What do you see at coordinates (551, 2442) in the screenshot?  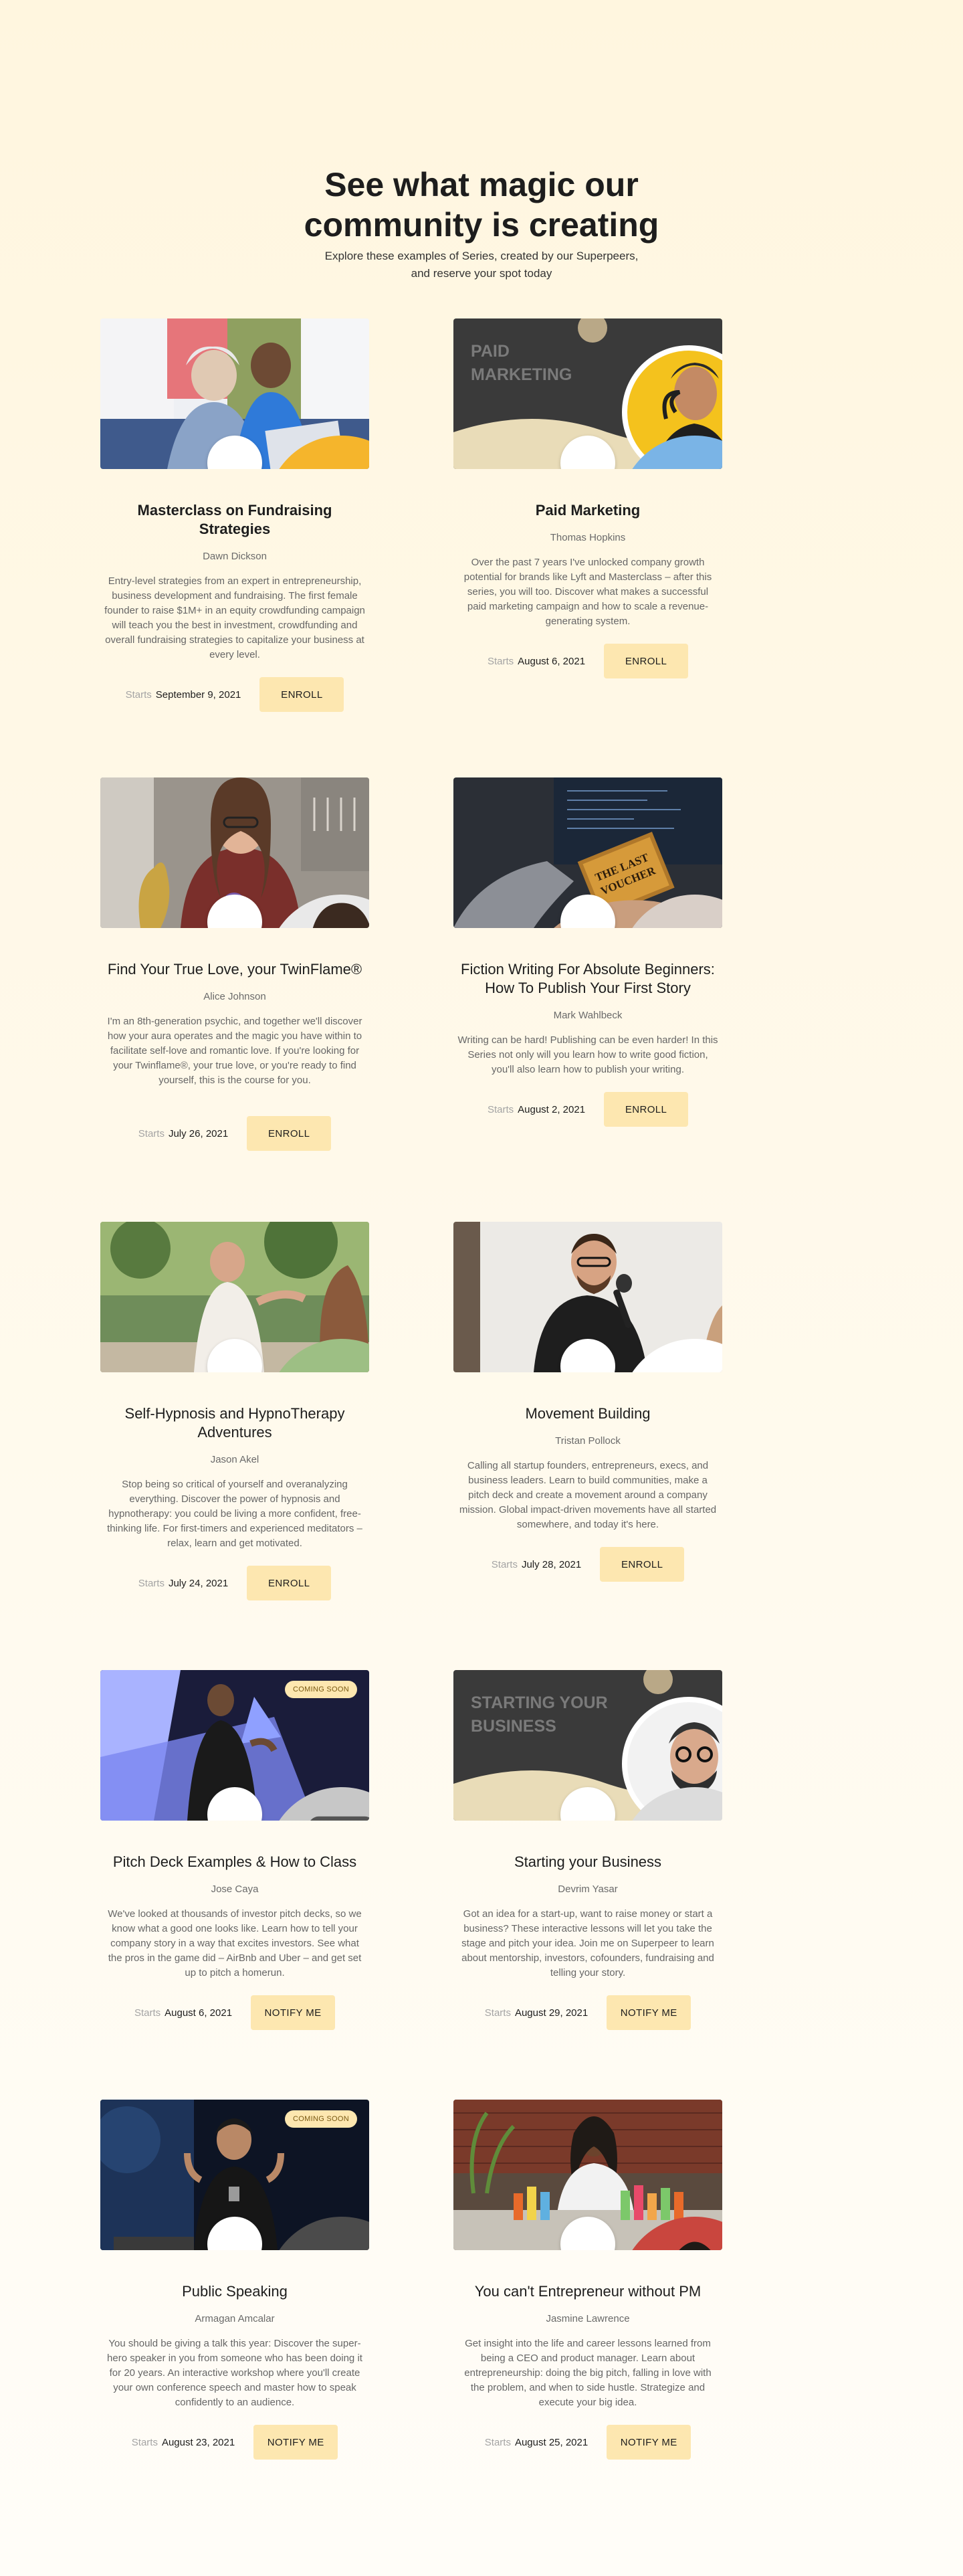 I see `start-date: August 25, 2021` at bounding box center [551, 2442].